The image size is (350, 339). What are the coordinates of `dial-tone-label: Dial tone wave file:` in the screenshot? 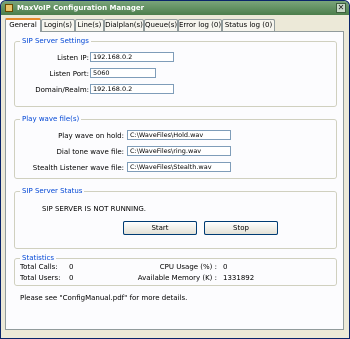 It's located at (90, 152).